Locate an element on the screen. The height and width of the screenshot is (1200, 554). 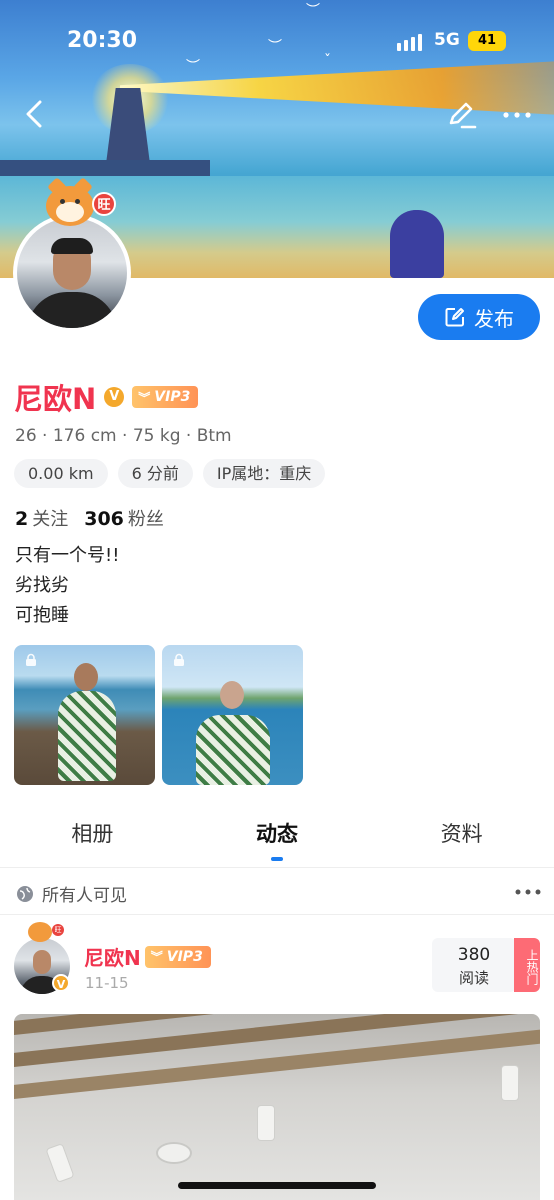
followers-stat: 306 粉丝 is located at coordinates (124, 518).